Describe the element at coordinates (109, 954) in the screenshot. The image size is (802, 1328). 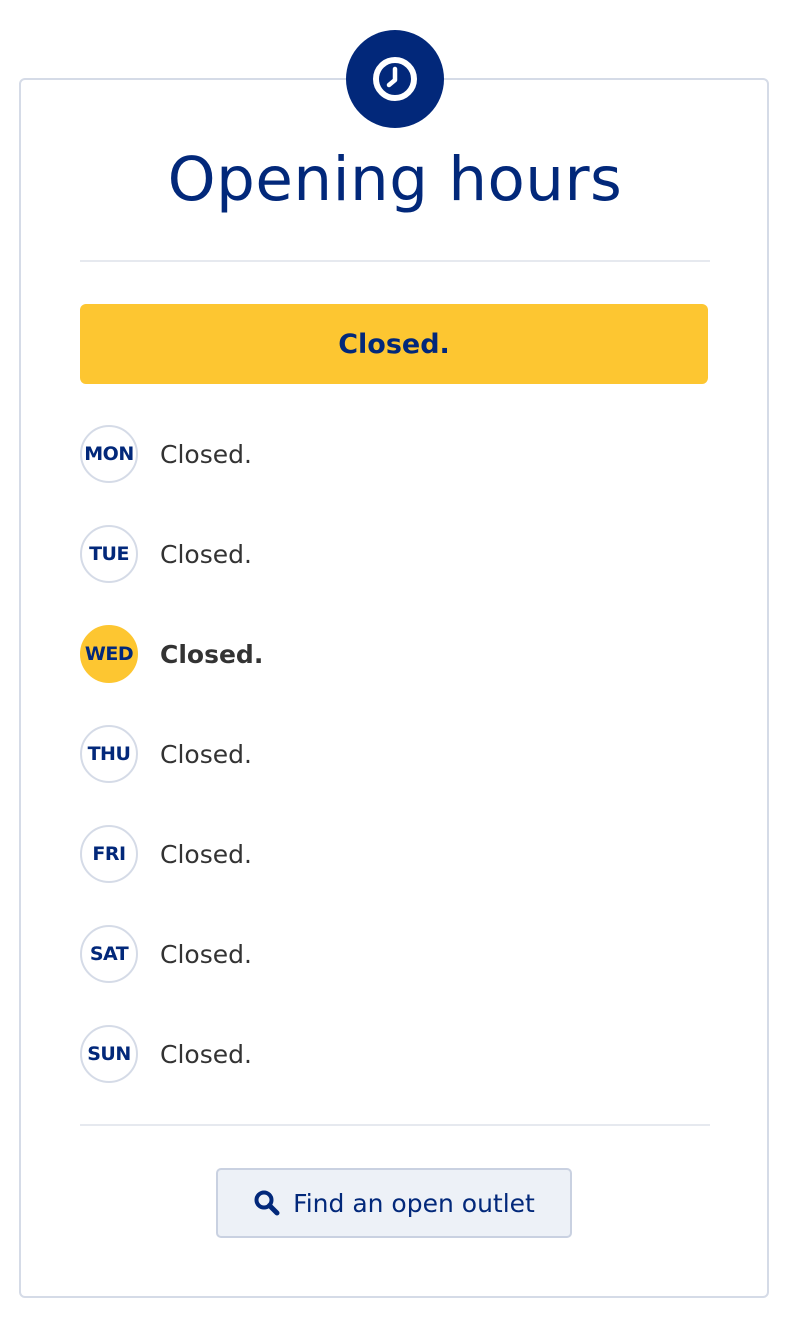
I see `day-badge: SAT` at that location.